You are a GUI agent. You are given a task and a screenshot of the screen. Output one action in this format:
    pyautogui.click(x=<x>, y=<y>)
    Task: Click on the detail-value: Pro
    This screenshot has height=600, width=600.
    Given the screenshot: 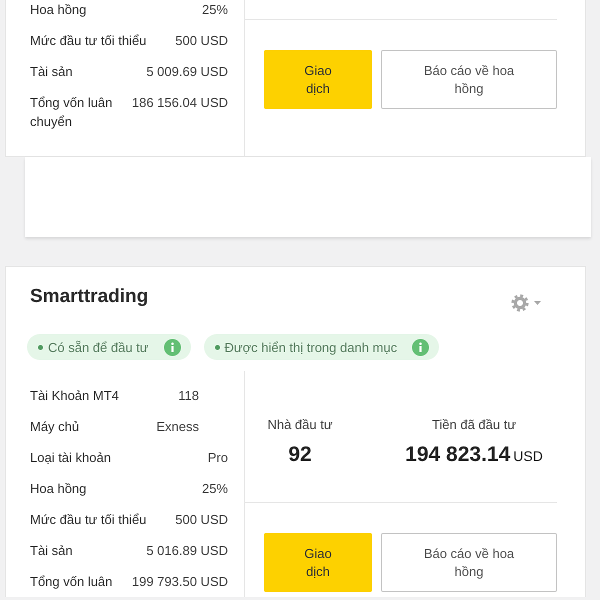 What is the action you would take?
    pyautogui.click(x=218, y=458)
    